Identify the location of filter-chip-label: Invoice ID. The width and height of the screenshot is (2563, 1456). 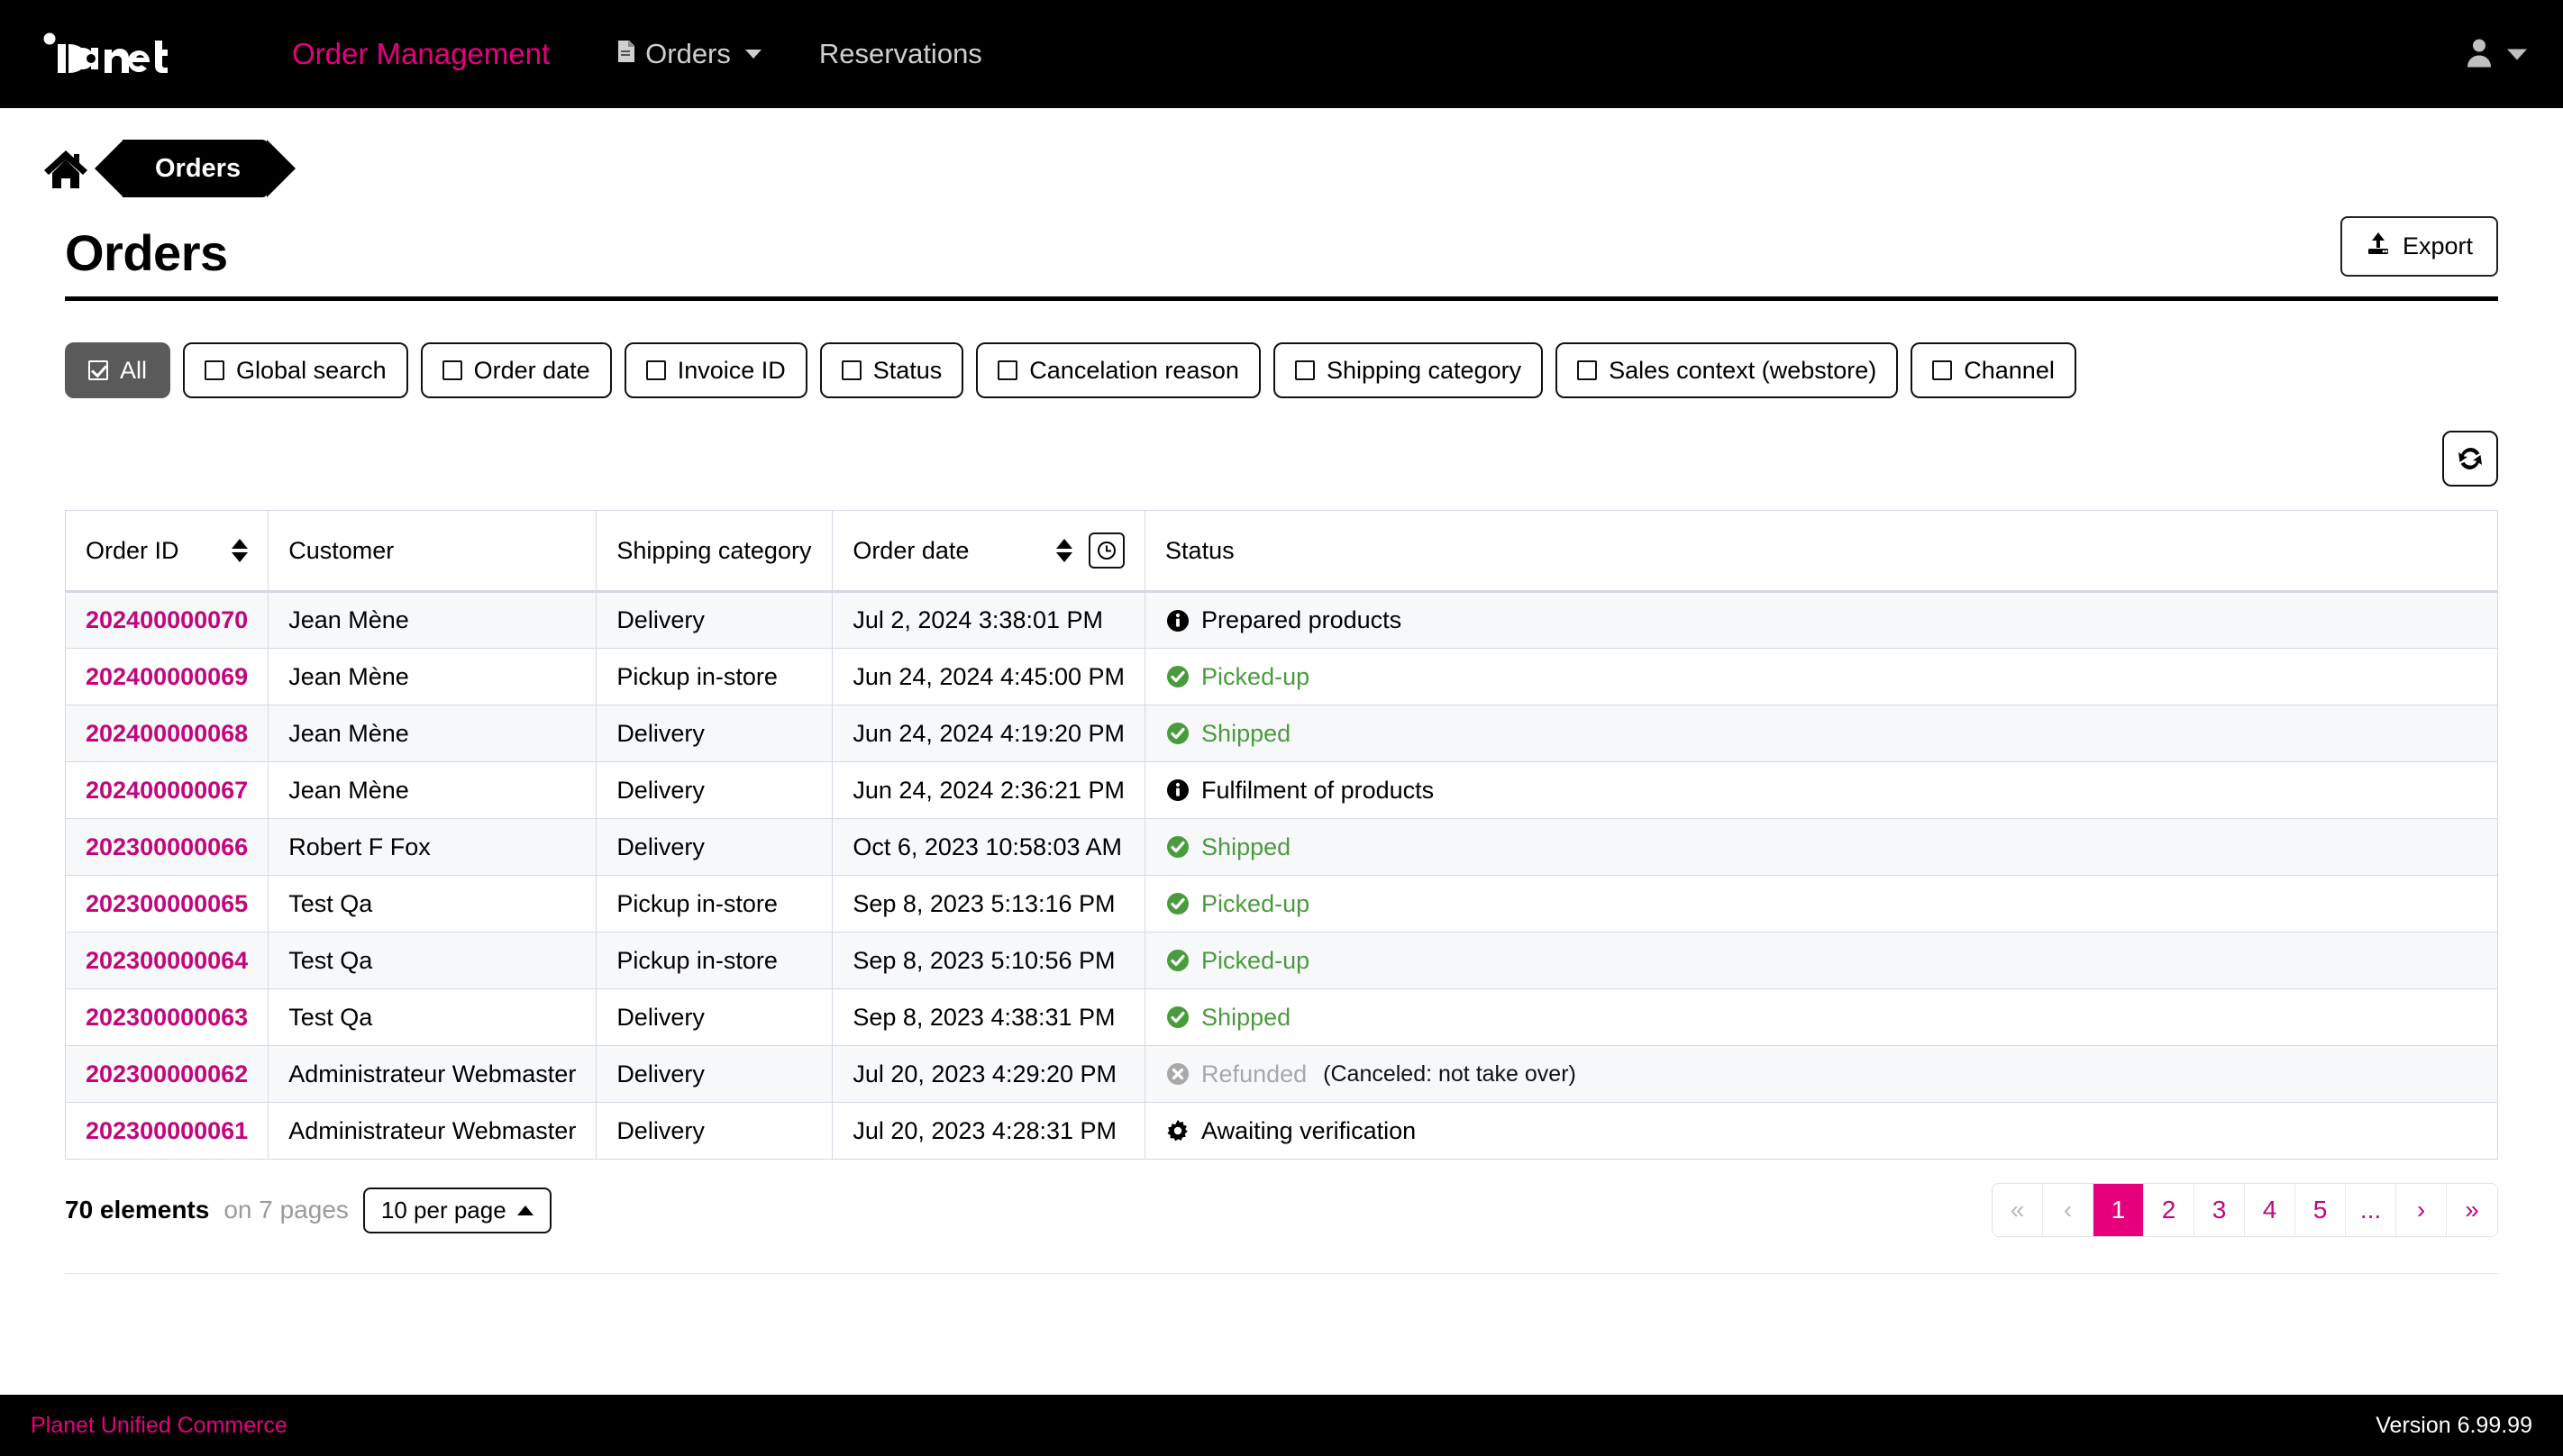
(731, 370).